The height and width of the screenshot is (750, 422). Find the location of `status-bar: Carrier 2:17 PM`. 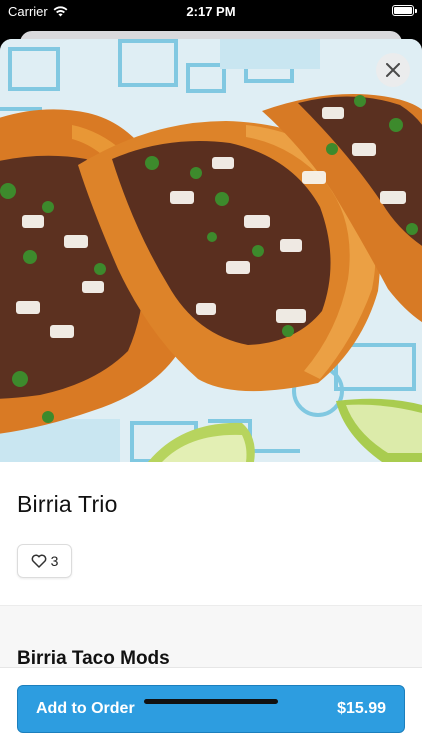

status-bar: Carrier 2:17 PM is located at coordinates (211, 12).